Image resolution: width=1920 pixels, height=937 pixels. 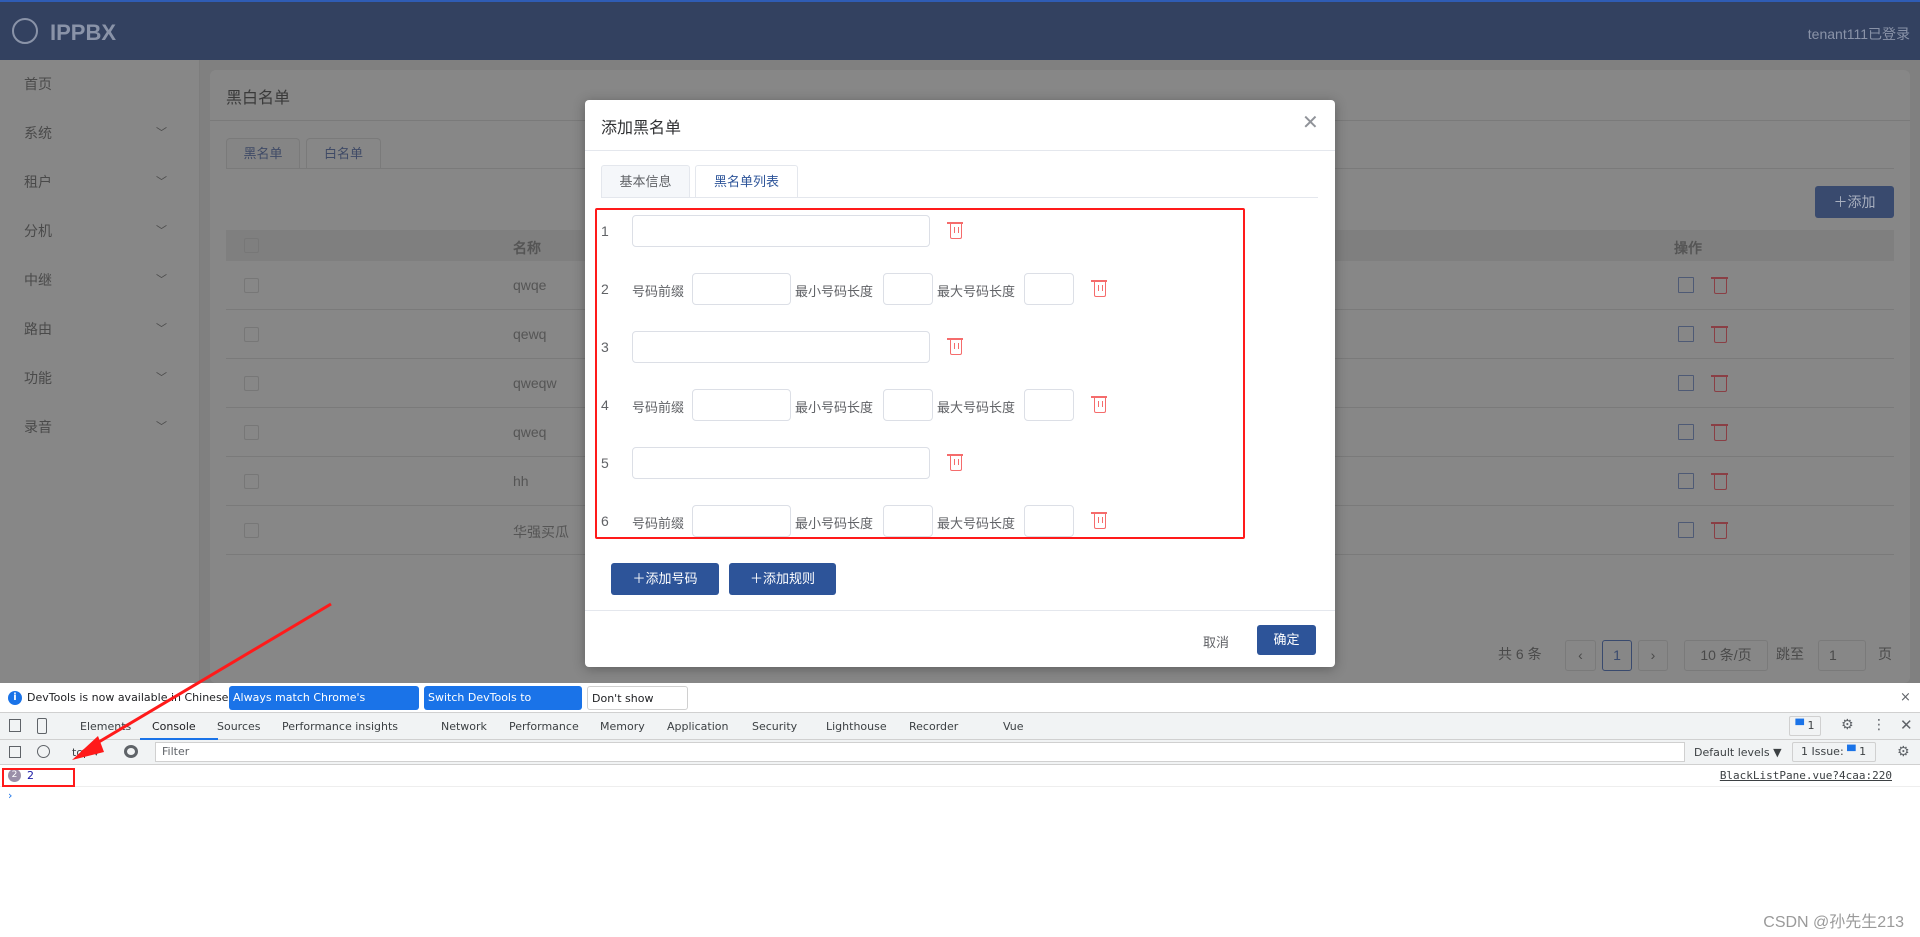 I want to click on sidebar-item: 系统 ﹀, so click(x=100, y=133).